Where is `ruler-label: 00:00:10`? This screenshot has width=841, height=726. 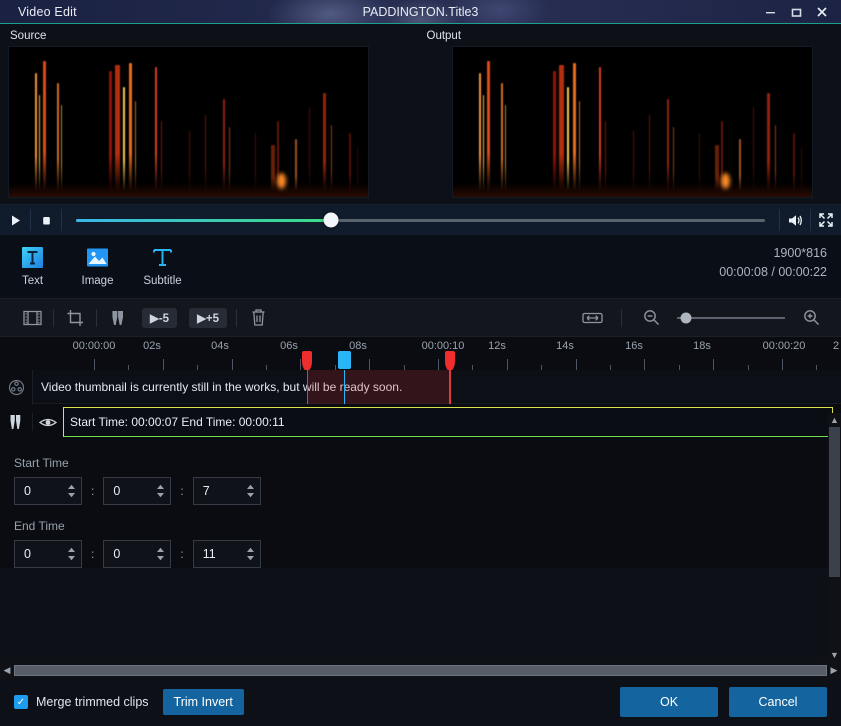
ruler-label: 00:00:10 is located at coordinates (443, 346).